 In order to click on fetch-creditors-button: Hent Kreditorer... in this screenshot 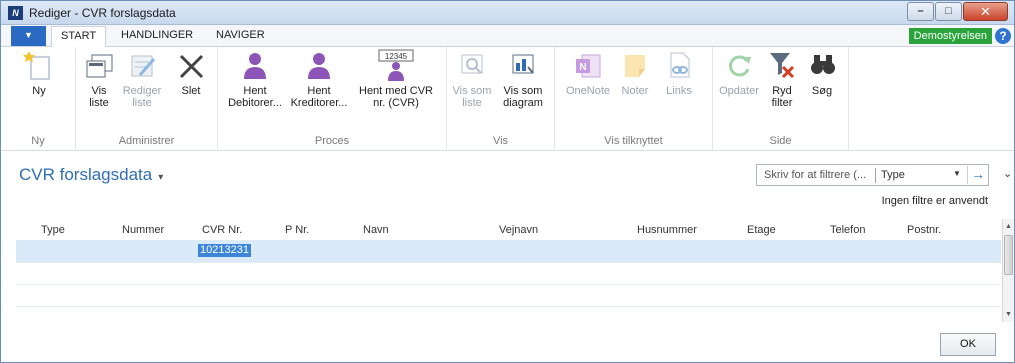, I will do `click(319, 79)`.